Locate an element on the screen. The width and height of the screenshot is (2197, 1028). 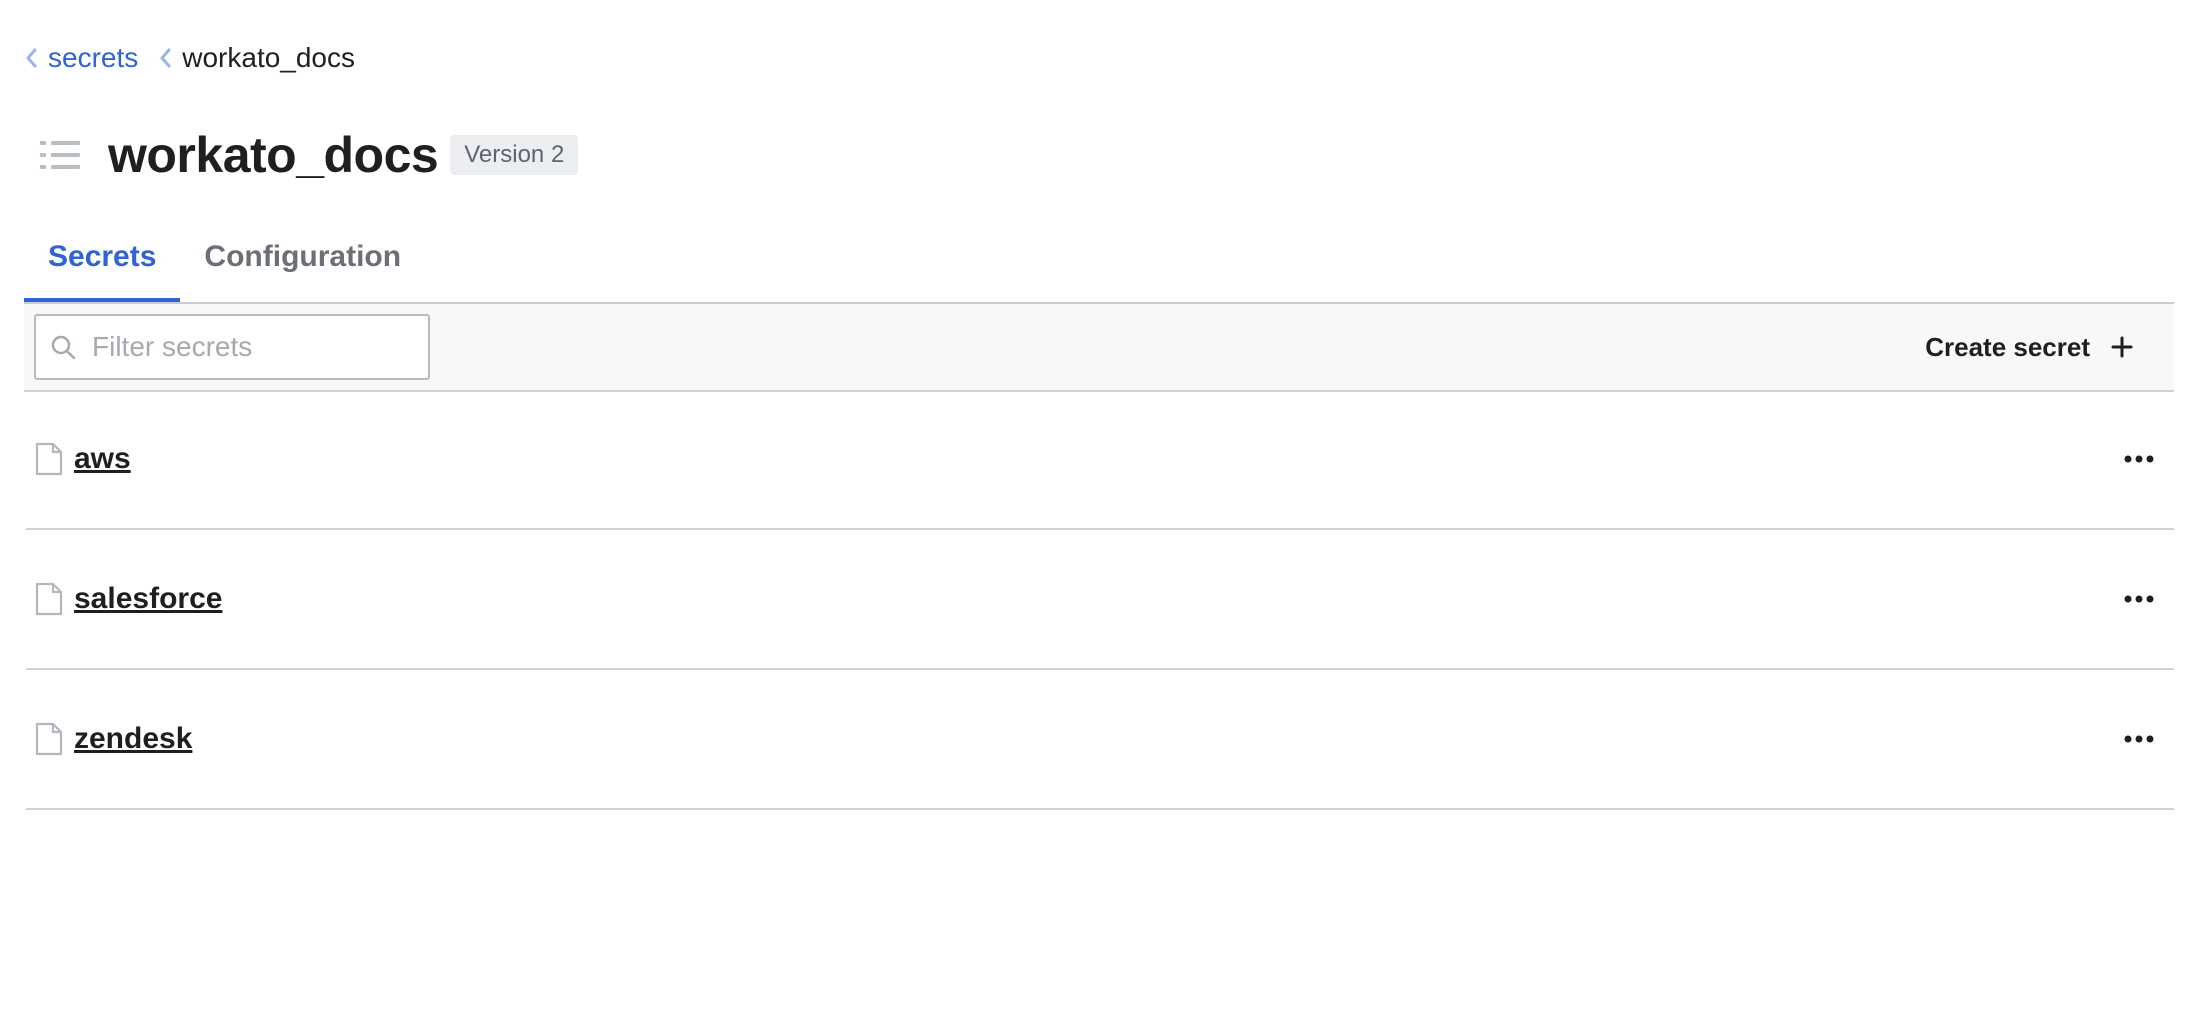
search-box is located at coordinates (232, 347).